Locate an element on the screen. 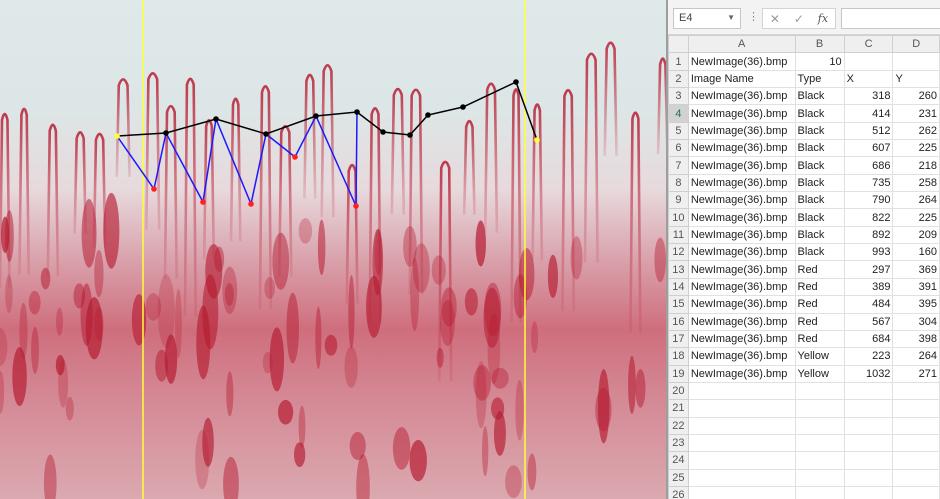 The height and width of the screenshot is (499, 940). cell-a12: NewImage(36).bmp is located at coordinates (741, 252).